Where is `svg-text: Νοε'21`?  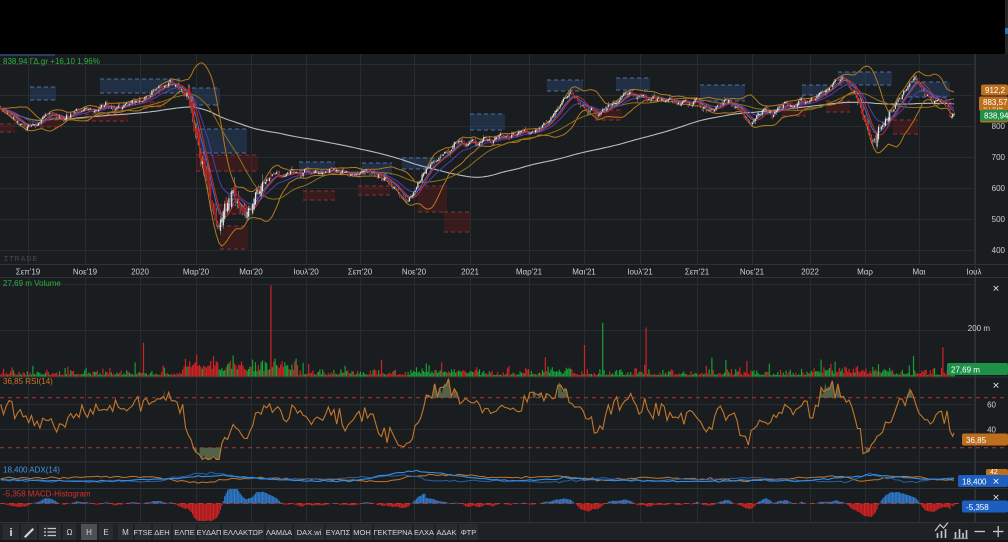
svg-text: Νοε'21 is located at coordinates (752, 272).